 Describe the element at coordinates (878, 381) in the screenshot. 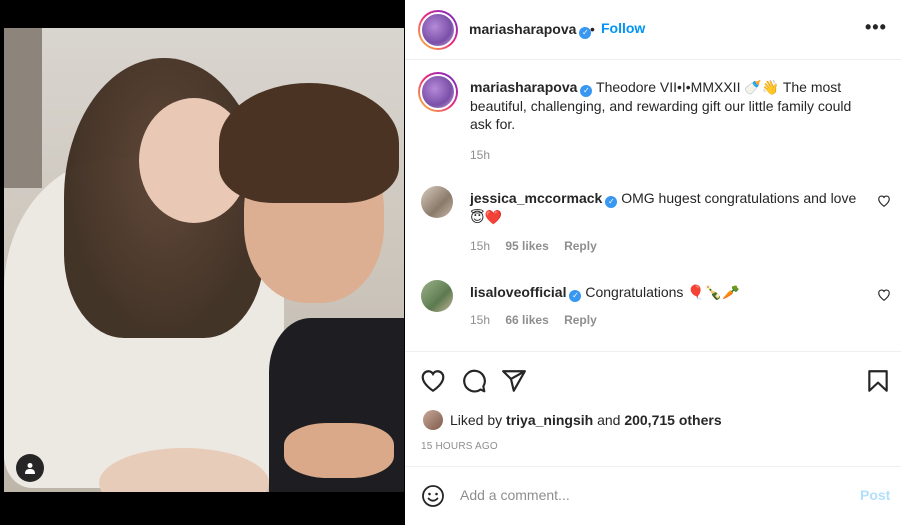

I see `bookmark-icon` at that location.